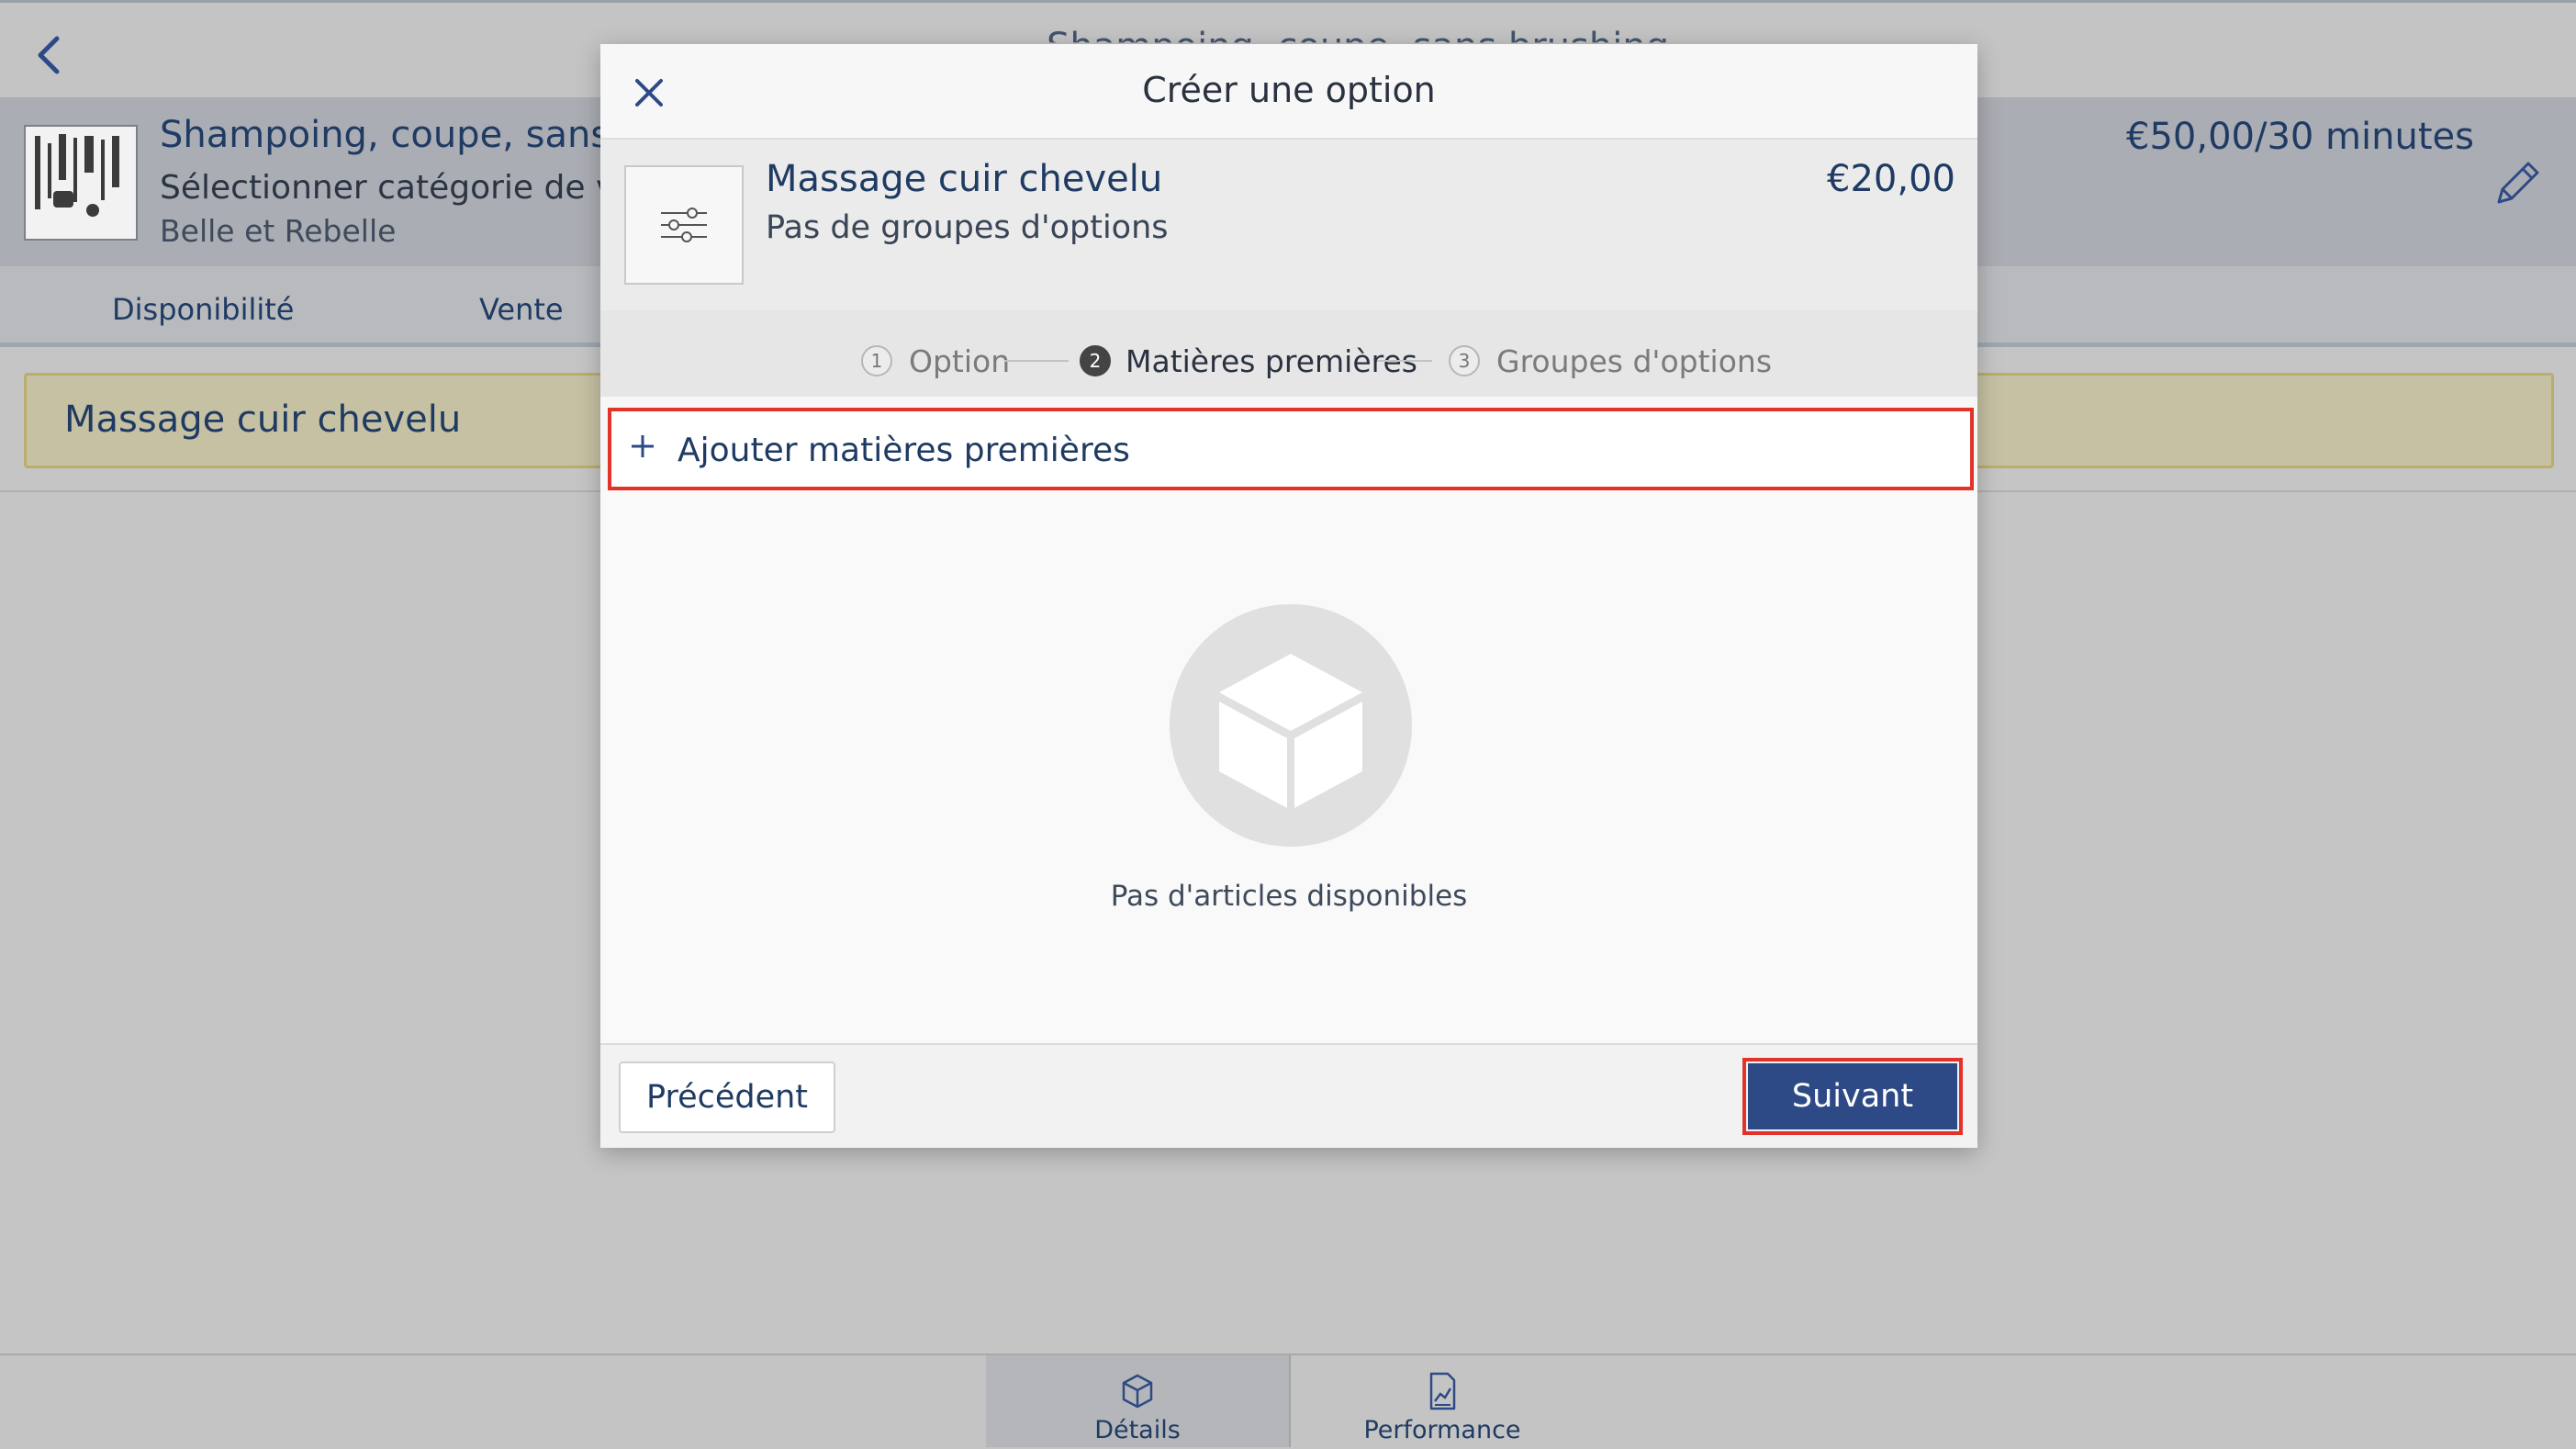 This screenshot has height=1449, width=2576. Describe the element at coordinates (278, 231) in the screenshot. I see `salon-name: Belle et Rebelle` at that location.